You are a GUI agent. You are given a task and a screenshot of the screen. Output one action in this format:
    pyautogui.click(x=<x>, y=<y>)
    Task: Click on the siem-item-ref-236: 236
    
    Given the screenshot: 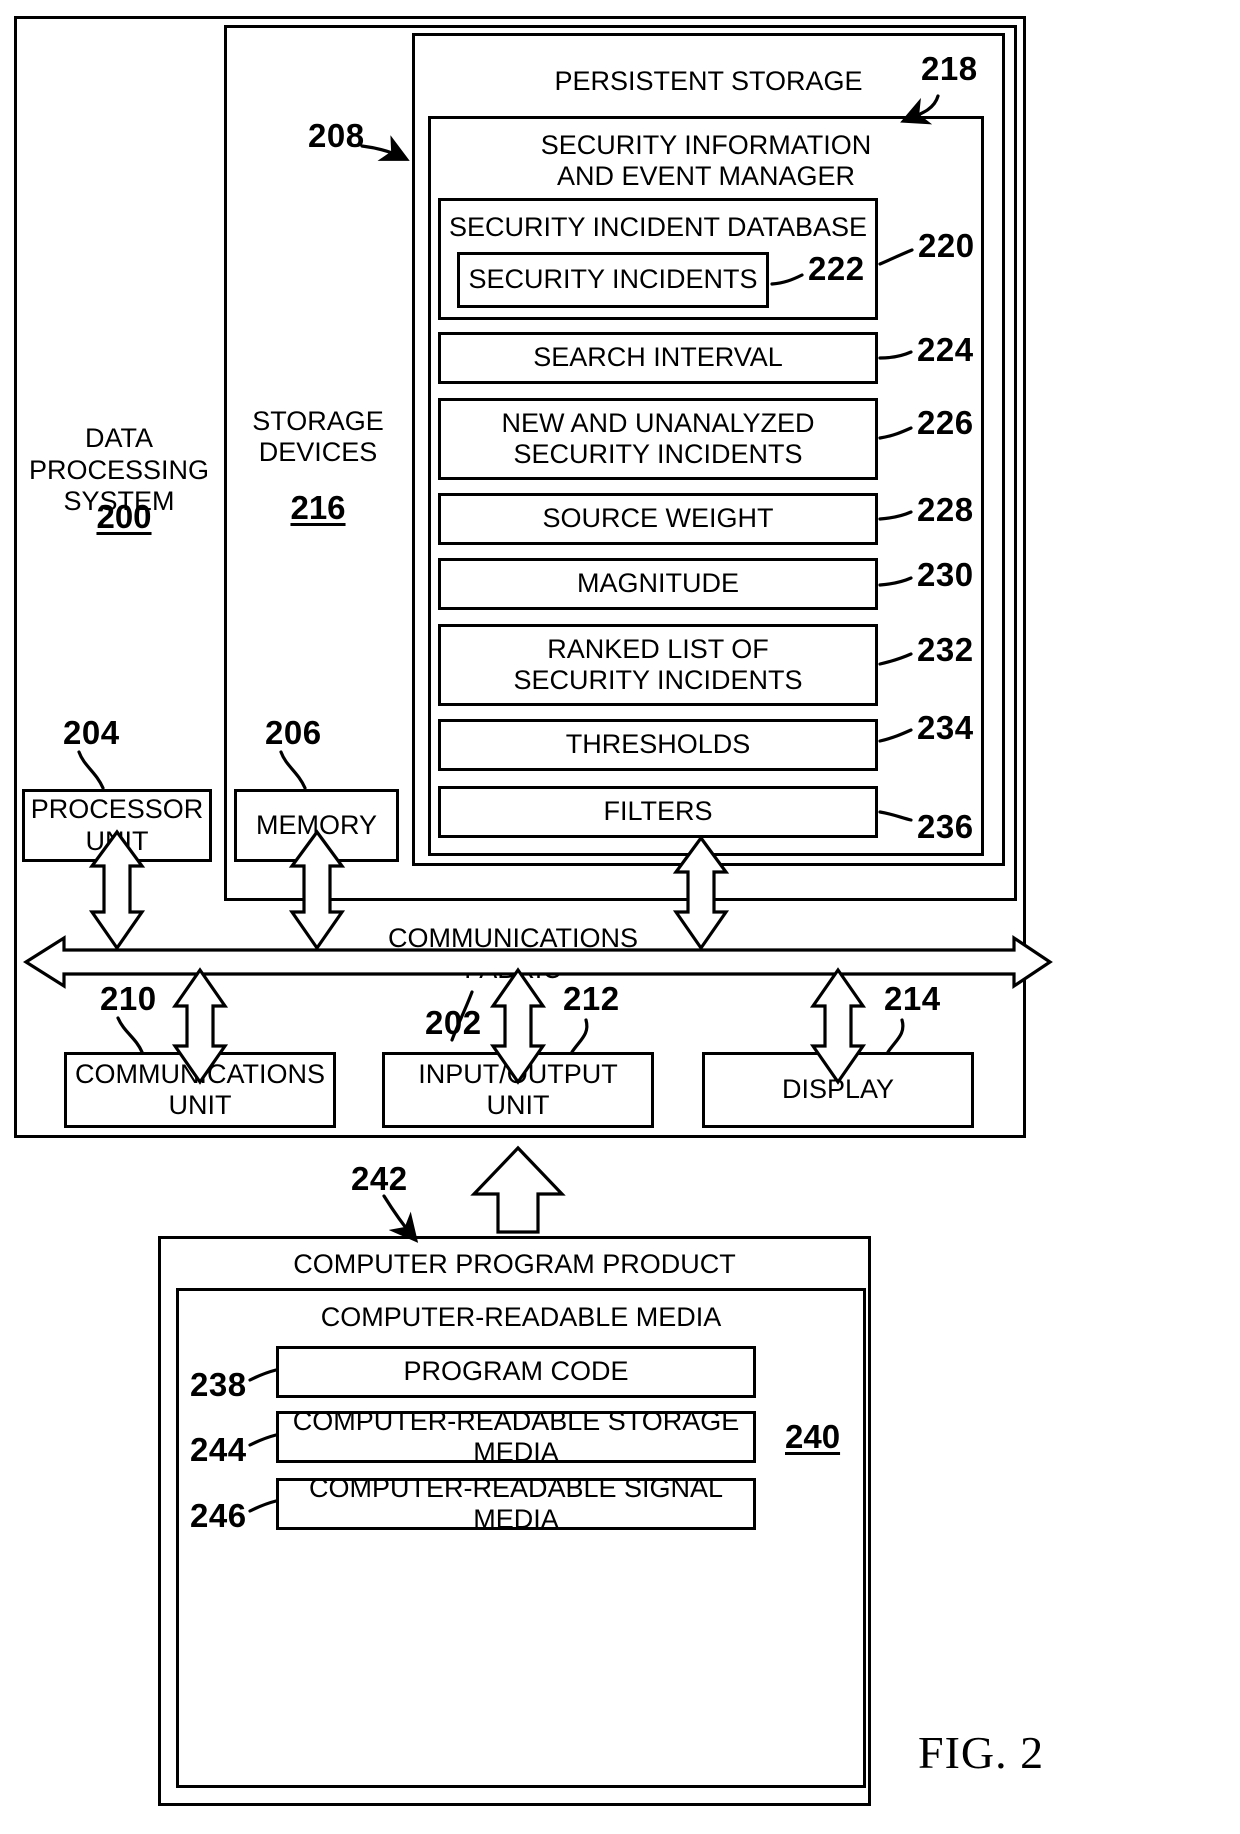 What is the action you would take?
    pyautogui.click(x=945, y=826)
    